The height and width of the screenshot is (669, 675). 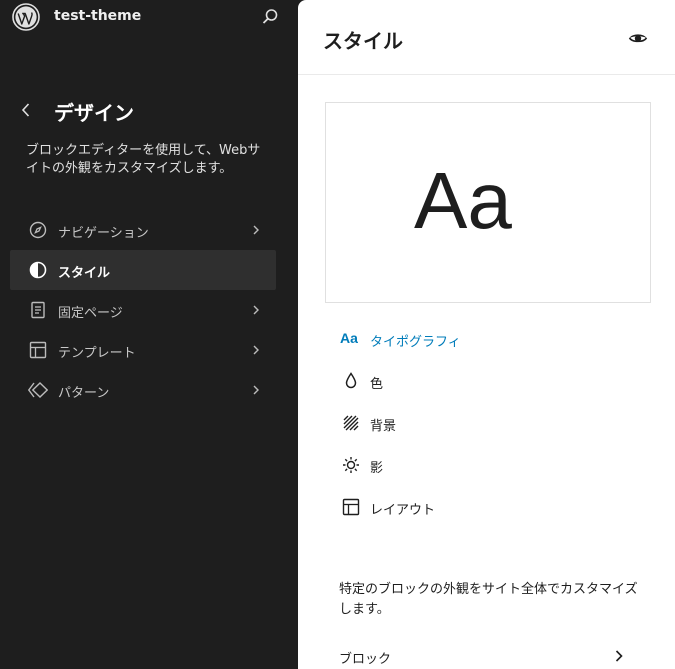 I want to click on sidebar-description: ブロックエディターを使用して、Webサイトの外観をカスタマイズします。, so click(x=143, y=159).